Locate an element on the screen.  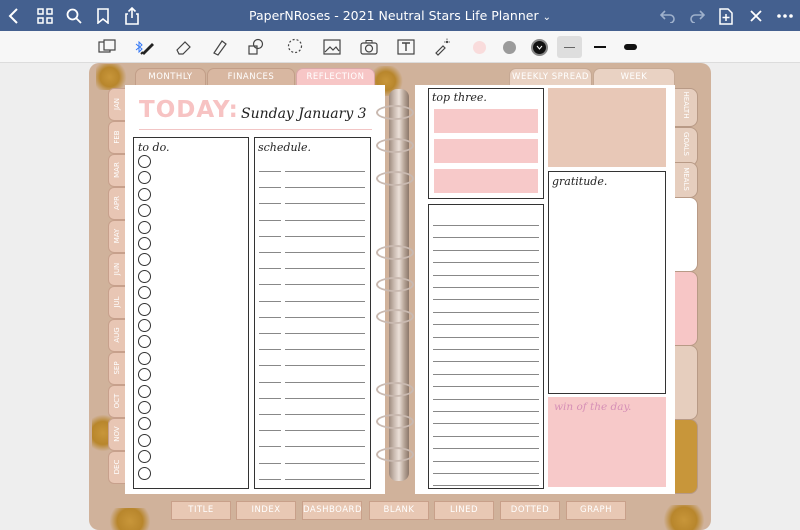
stroke-medium is located at coordinates (600, 47).